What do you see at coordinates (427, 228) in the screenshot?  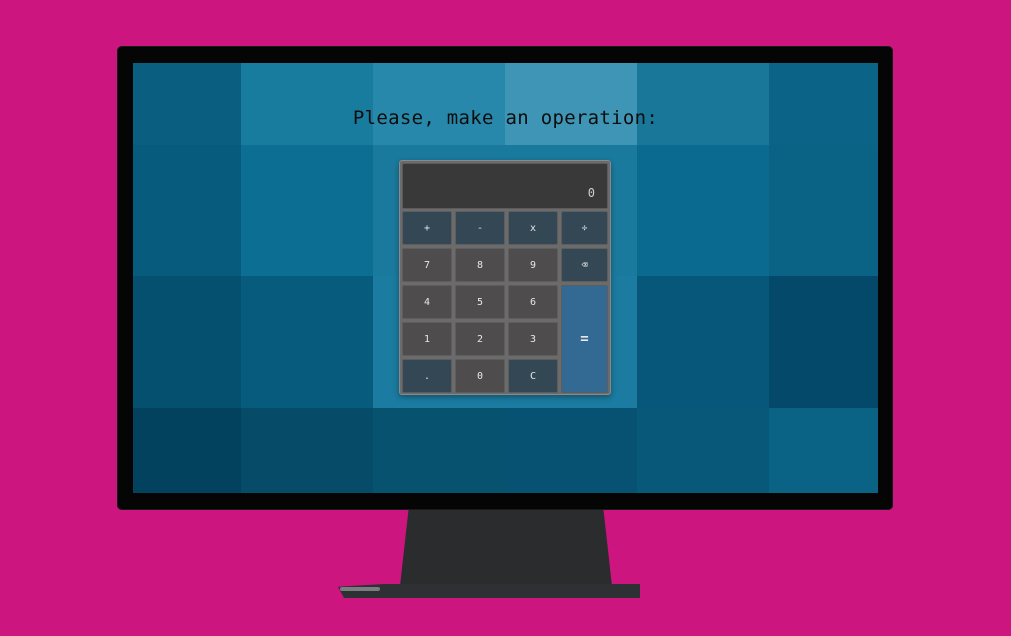 I see `add-button: +` at bounding box center [427, 228].